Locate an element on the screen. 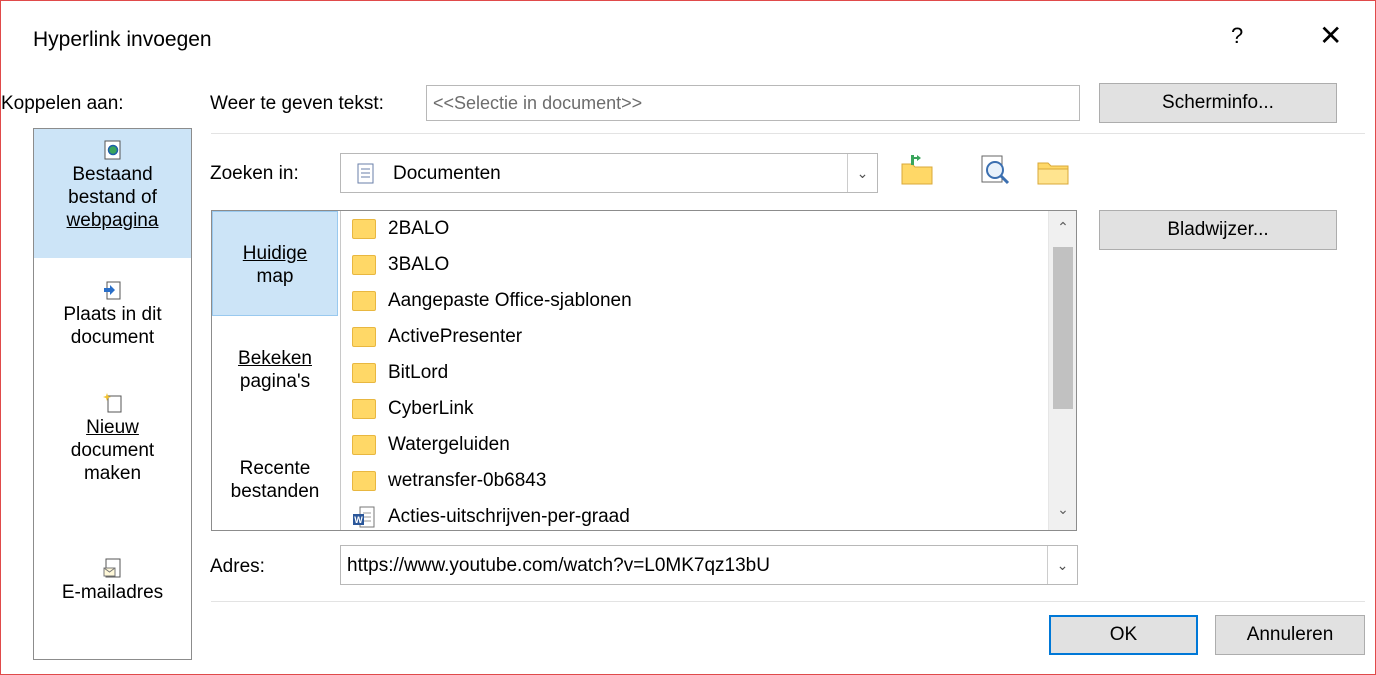 The height and width of the screenshot is (675, 1376). tab-current-folder-line2: map is located at coordinates (275, 276).